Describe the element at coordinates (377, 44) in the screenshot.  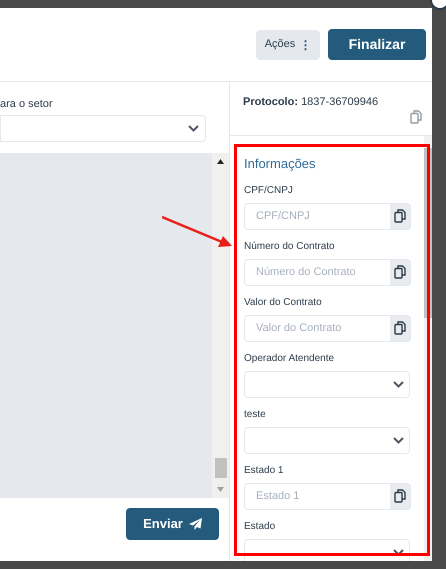
I see `finish-button: Finalizar` at that location.